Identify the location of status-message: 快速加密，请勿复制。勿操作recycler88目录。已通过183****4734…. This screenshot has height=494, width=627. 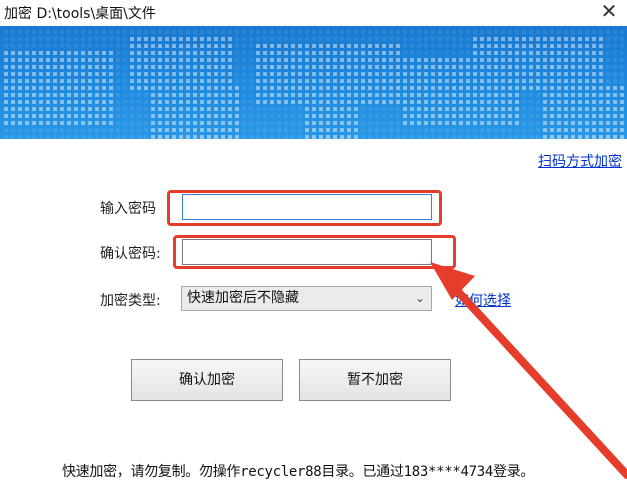
(298, 472).